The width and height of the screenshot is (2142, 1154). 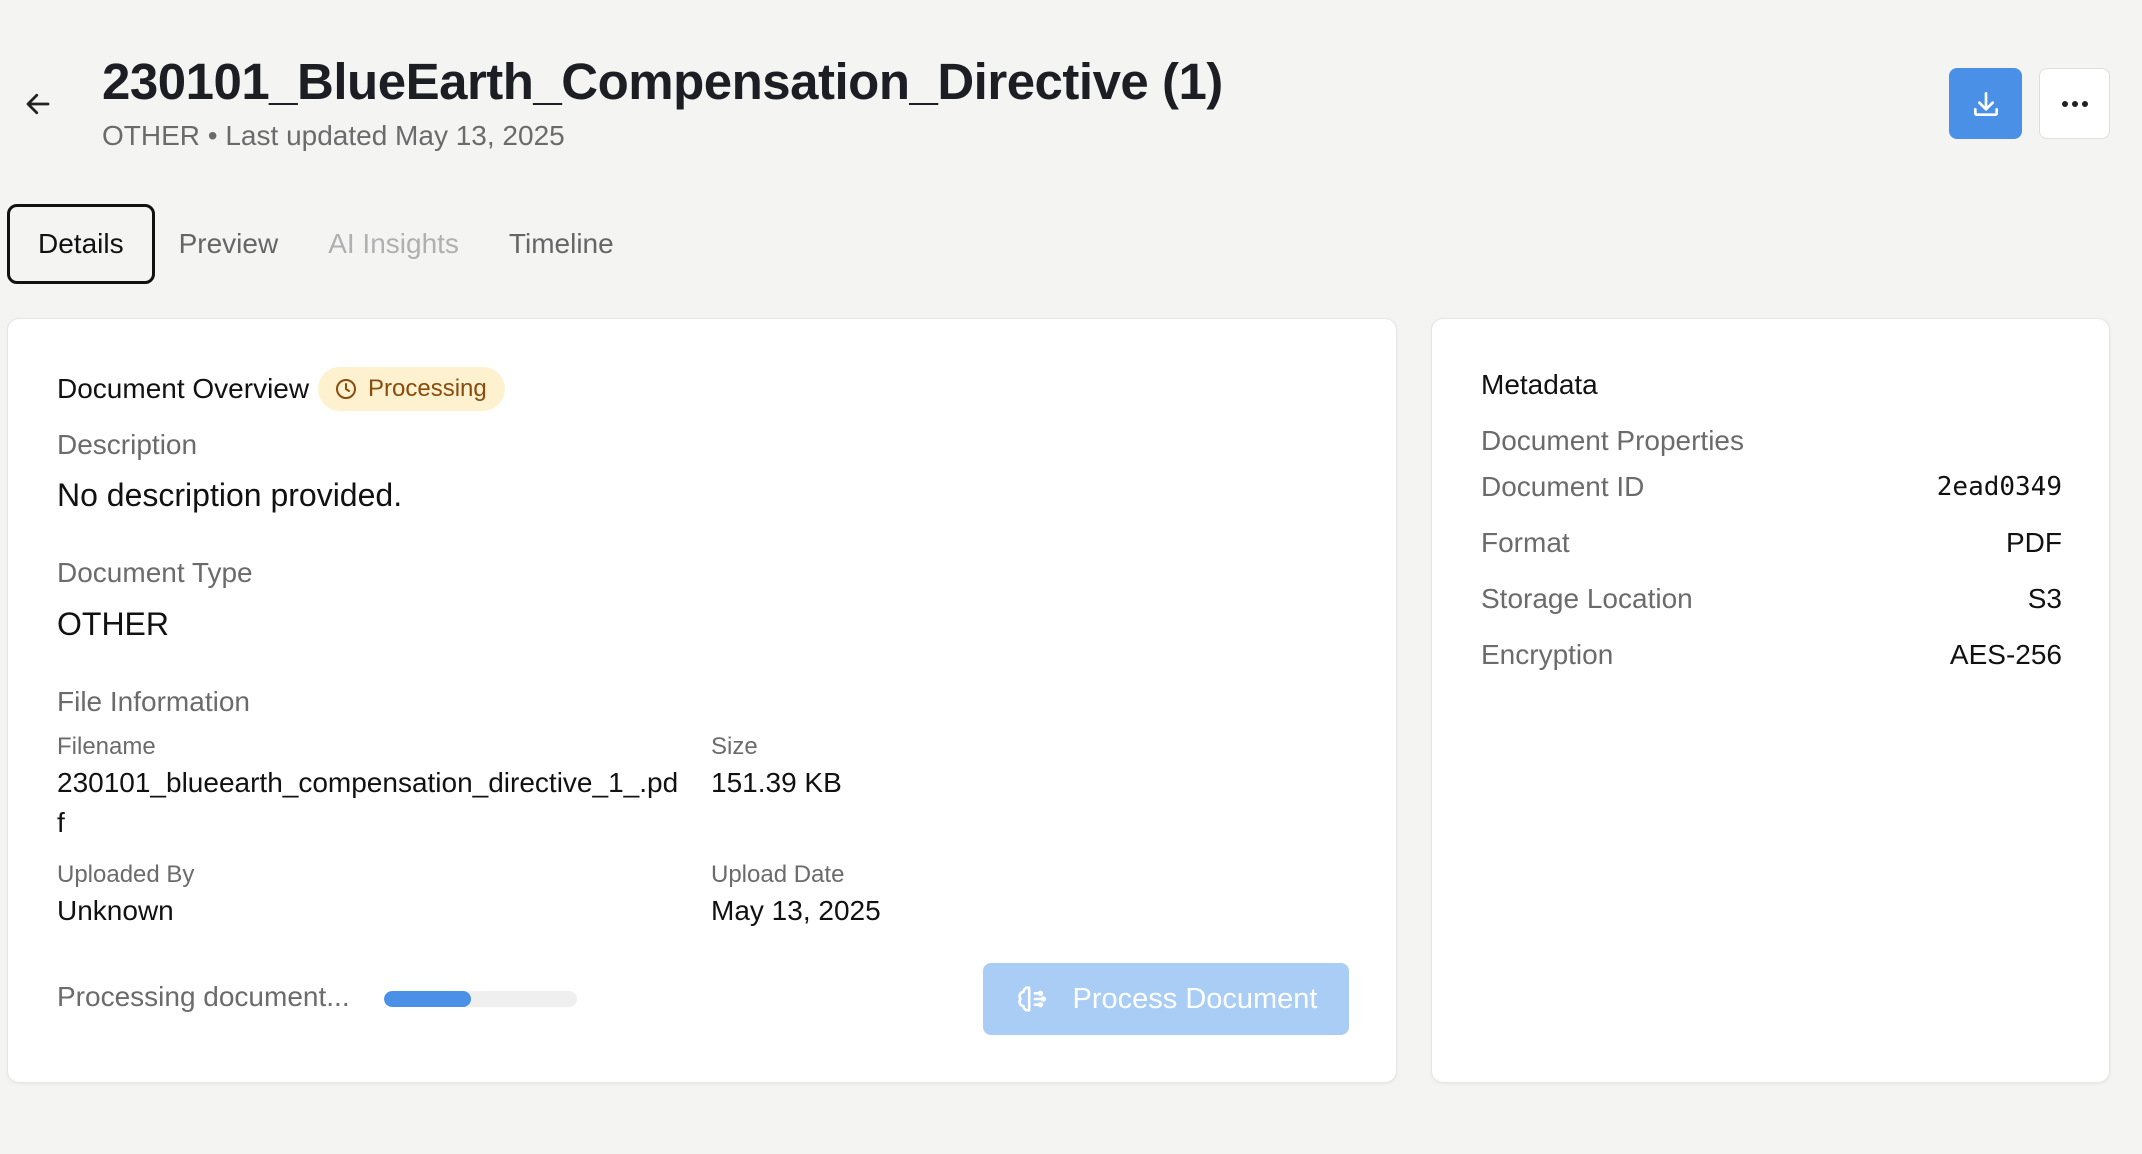 I want to click on more-horizontal-icon, so click(x=2074, y=103).